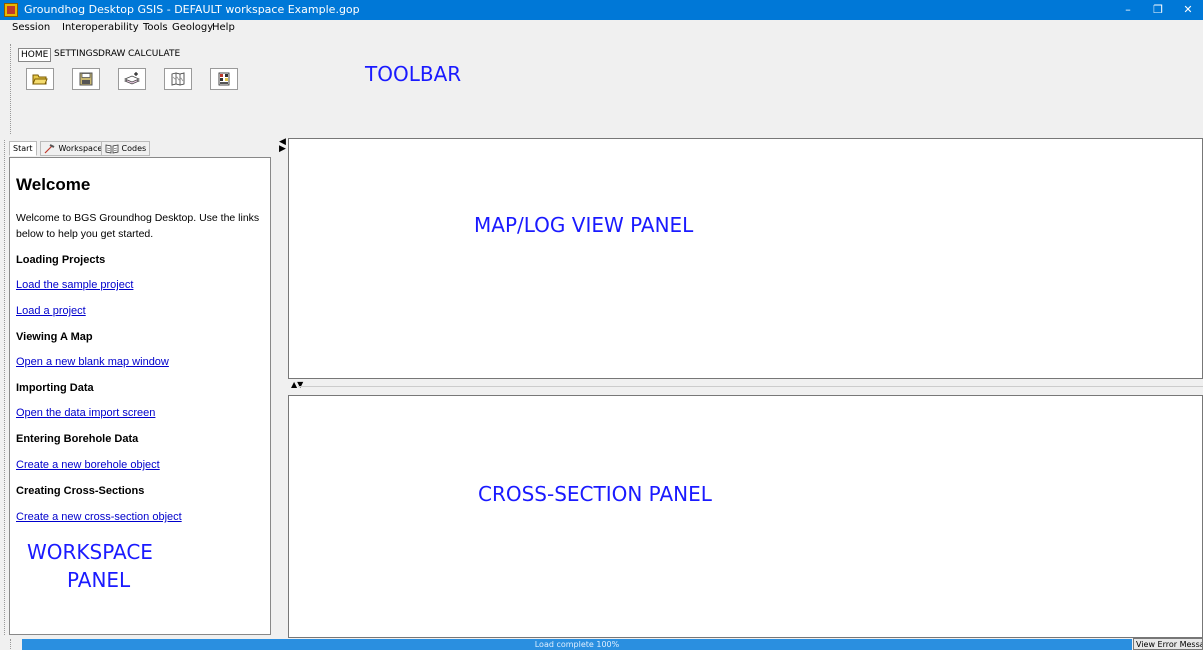 This screenshot has width=1203, height=650. What do you see at coordinates (31, 27) in the screenshot?
I see `menu-session: Session` at bounding box center [31, 27].